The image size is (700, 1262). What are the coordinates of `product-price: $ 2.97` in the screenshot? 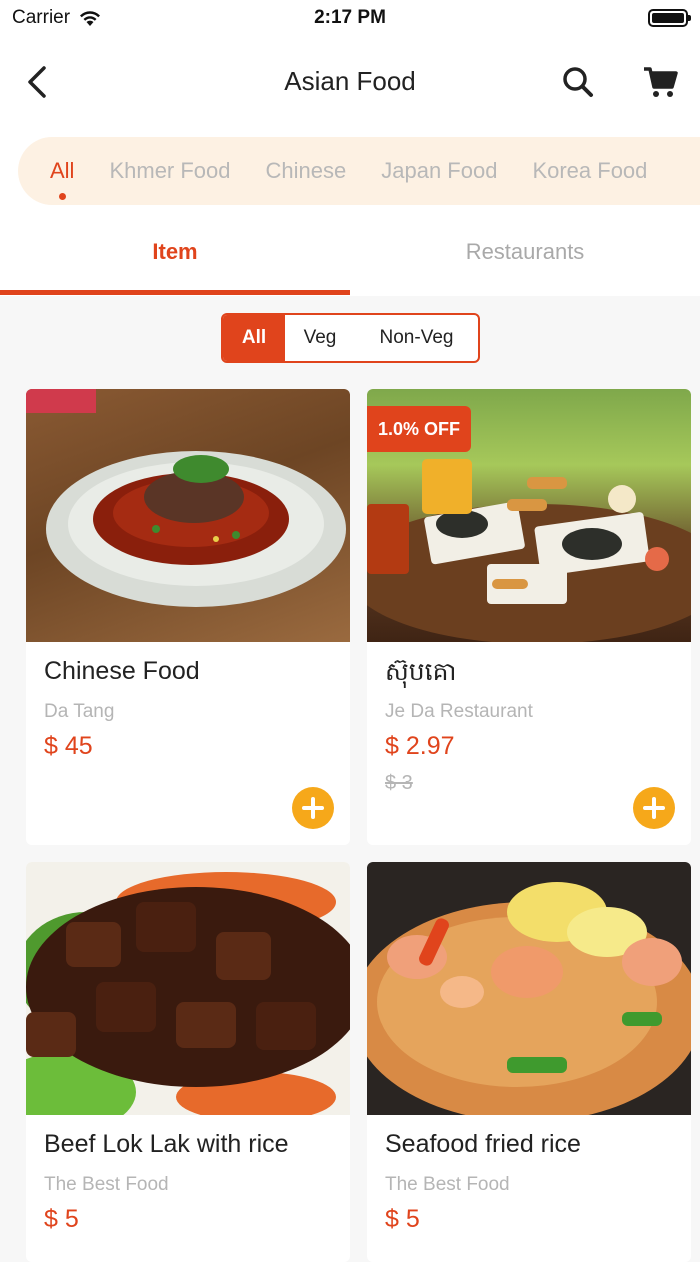 It's located at (420, 746).